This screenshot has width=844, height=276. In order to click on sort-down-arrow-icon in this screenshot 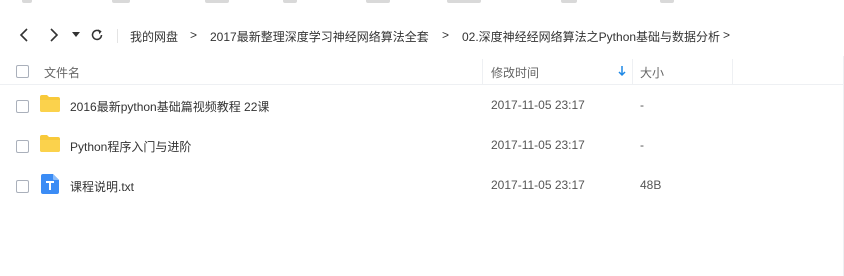, I will do `click(622, 71)`.